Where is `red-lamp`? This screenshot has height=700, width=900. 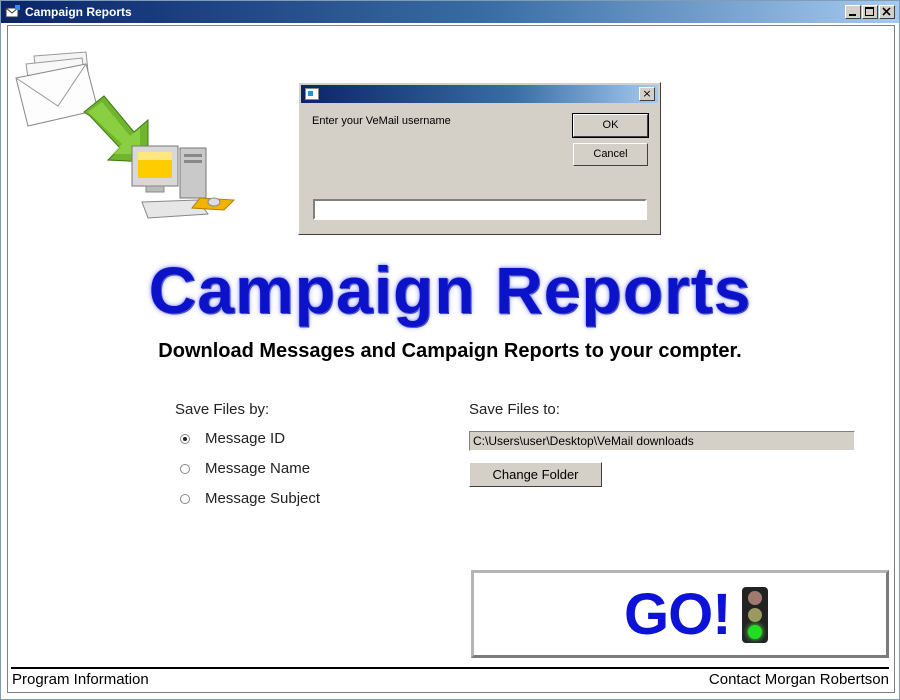
red-lamp is located at coordinates (755, 598).